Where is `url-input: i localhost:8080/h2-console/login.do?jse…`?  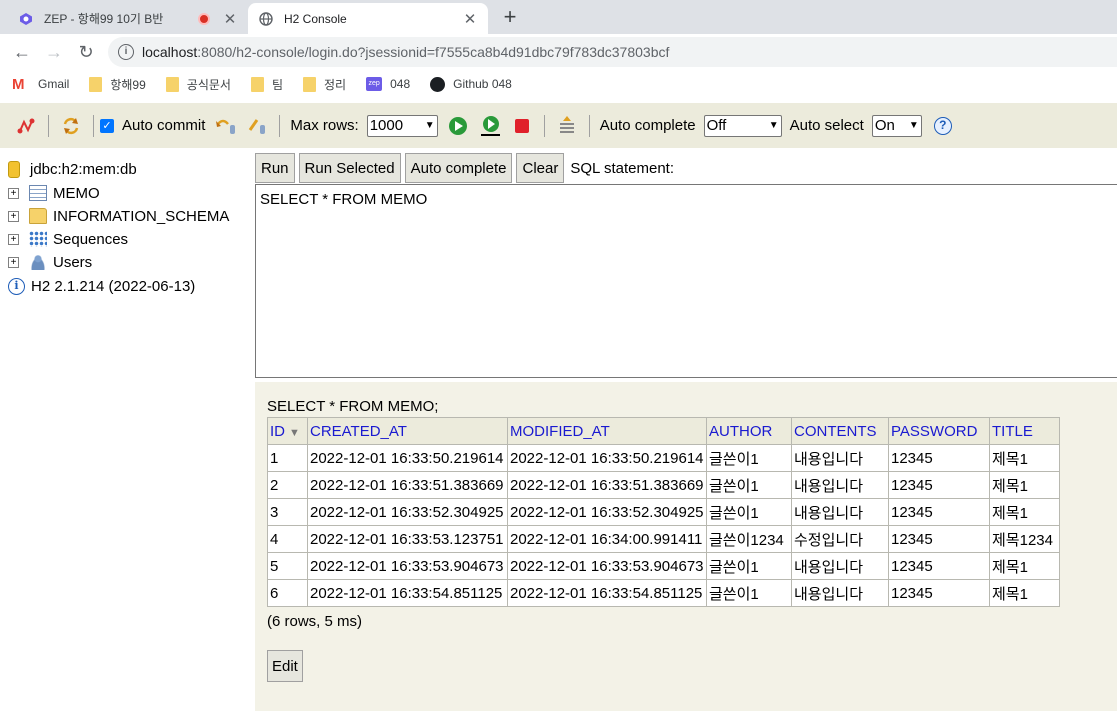
url-input: i localhost:8080/h2-console/login.do?jse… is located at coordinates (612, 52).